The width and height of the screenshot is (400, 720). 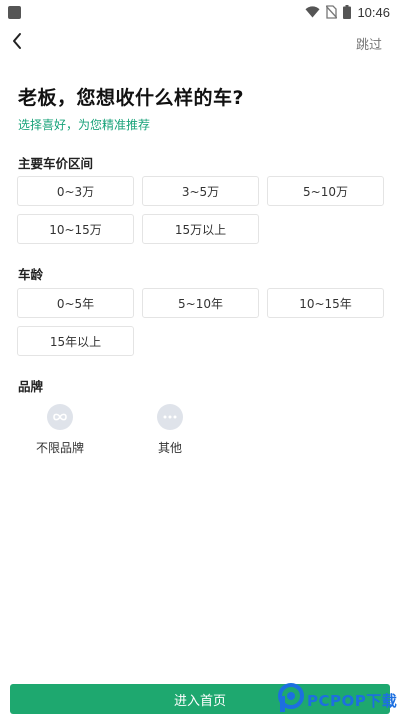 I want to click on price-option: 15万以上, so click(x=200, y=229).